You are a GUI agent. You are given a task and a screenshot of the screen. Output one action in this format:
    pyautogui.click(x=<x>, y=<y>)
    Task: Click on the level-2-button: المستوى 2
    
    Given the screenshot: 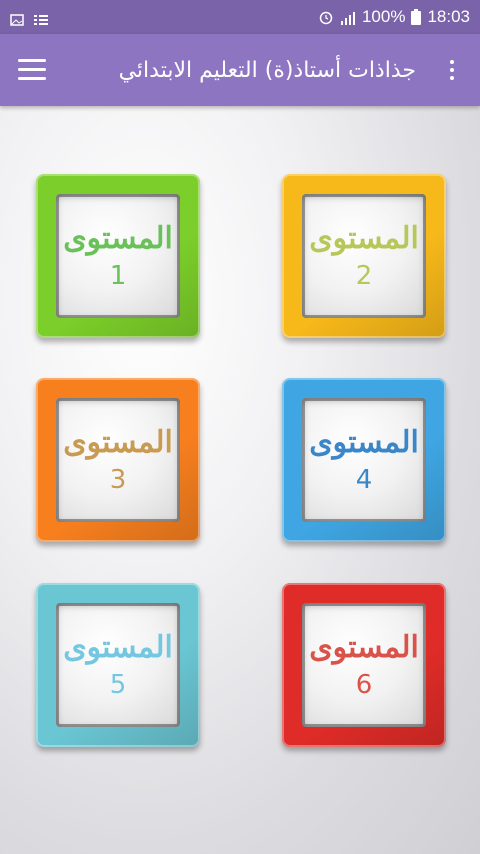 What is the action you would take?
    pyautogui.click(x=364, y=256)
    